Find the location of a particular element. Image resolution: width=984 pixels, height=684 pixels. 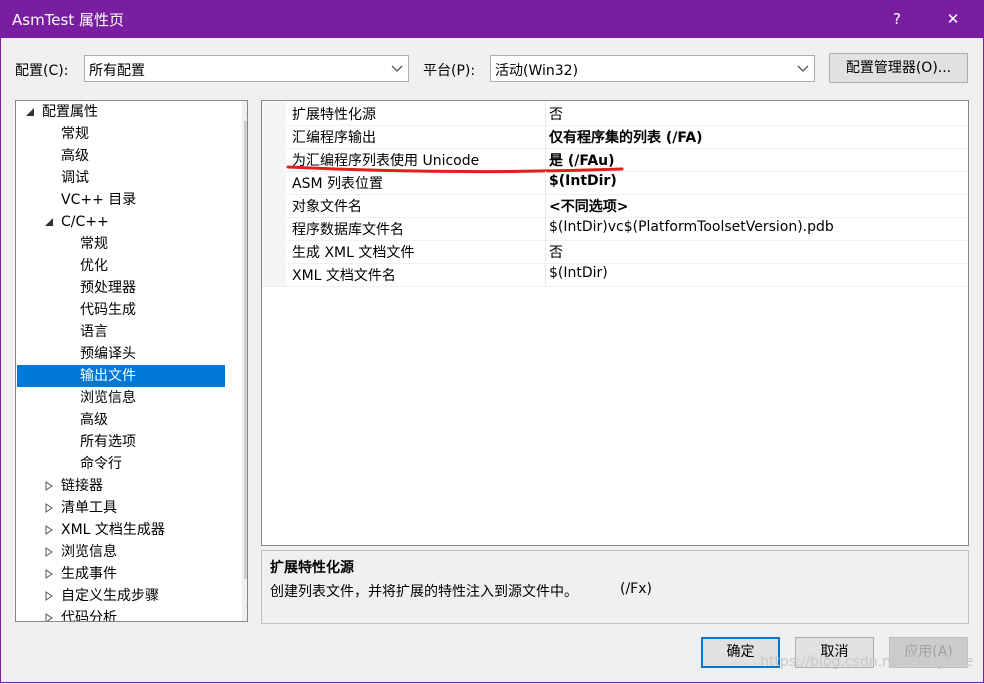

scroll-down-icon is located at coordinates (245, 609).